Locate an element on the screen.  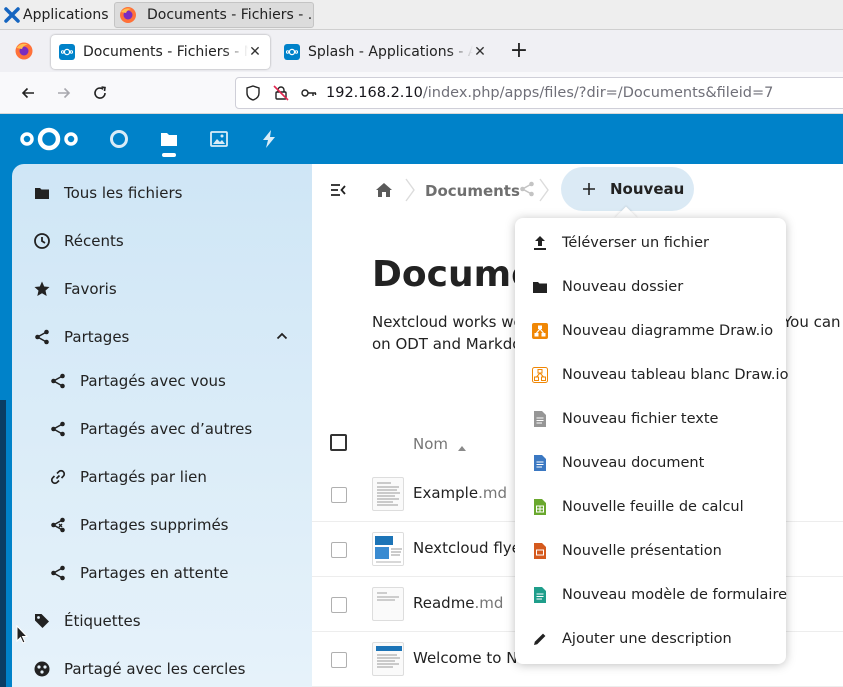
new-button: Nouveau is located at coordinates (627, 189).